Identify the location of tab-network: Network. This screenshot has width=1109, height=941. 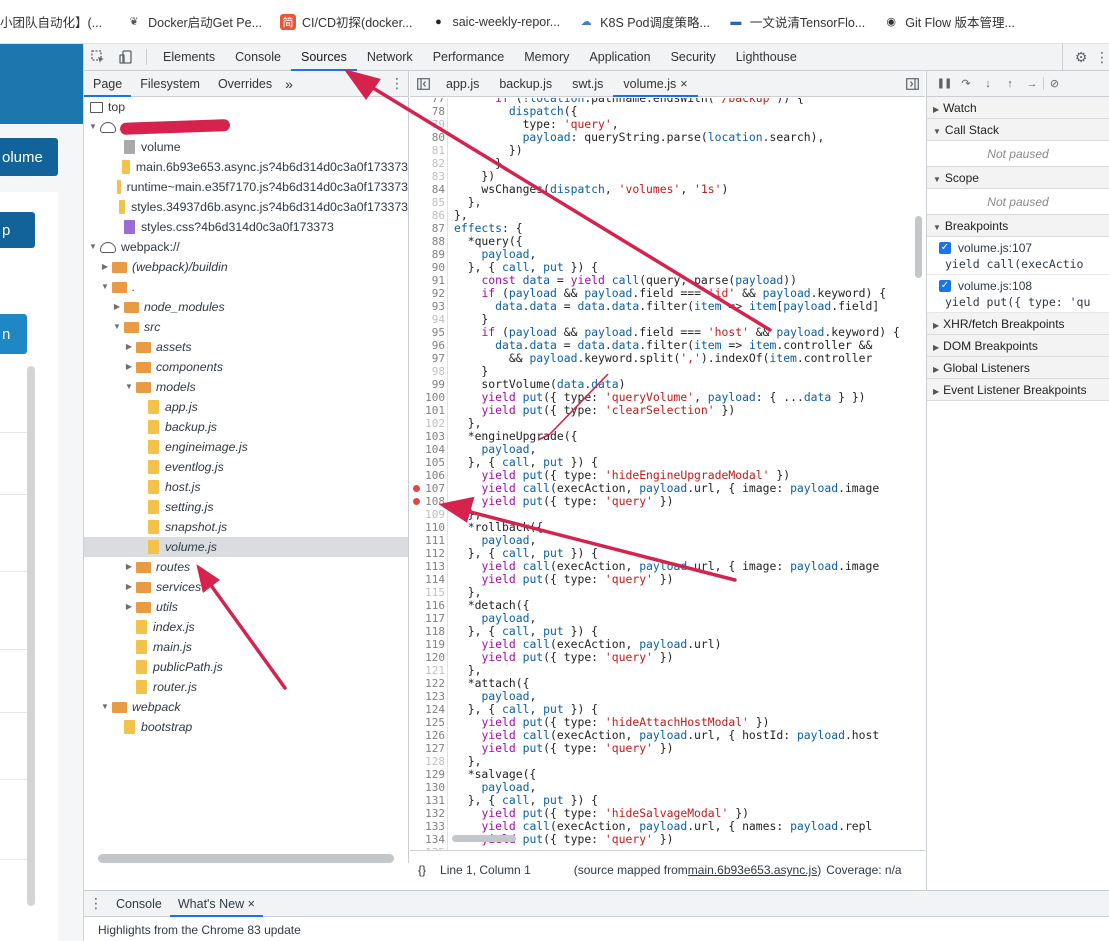
(390, 57).